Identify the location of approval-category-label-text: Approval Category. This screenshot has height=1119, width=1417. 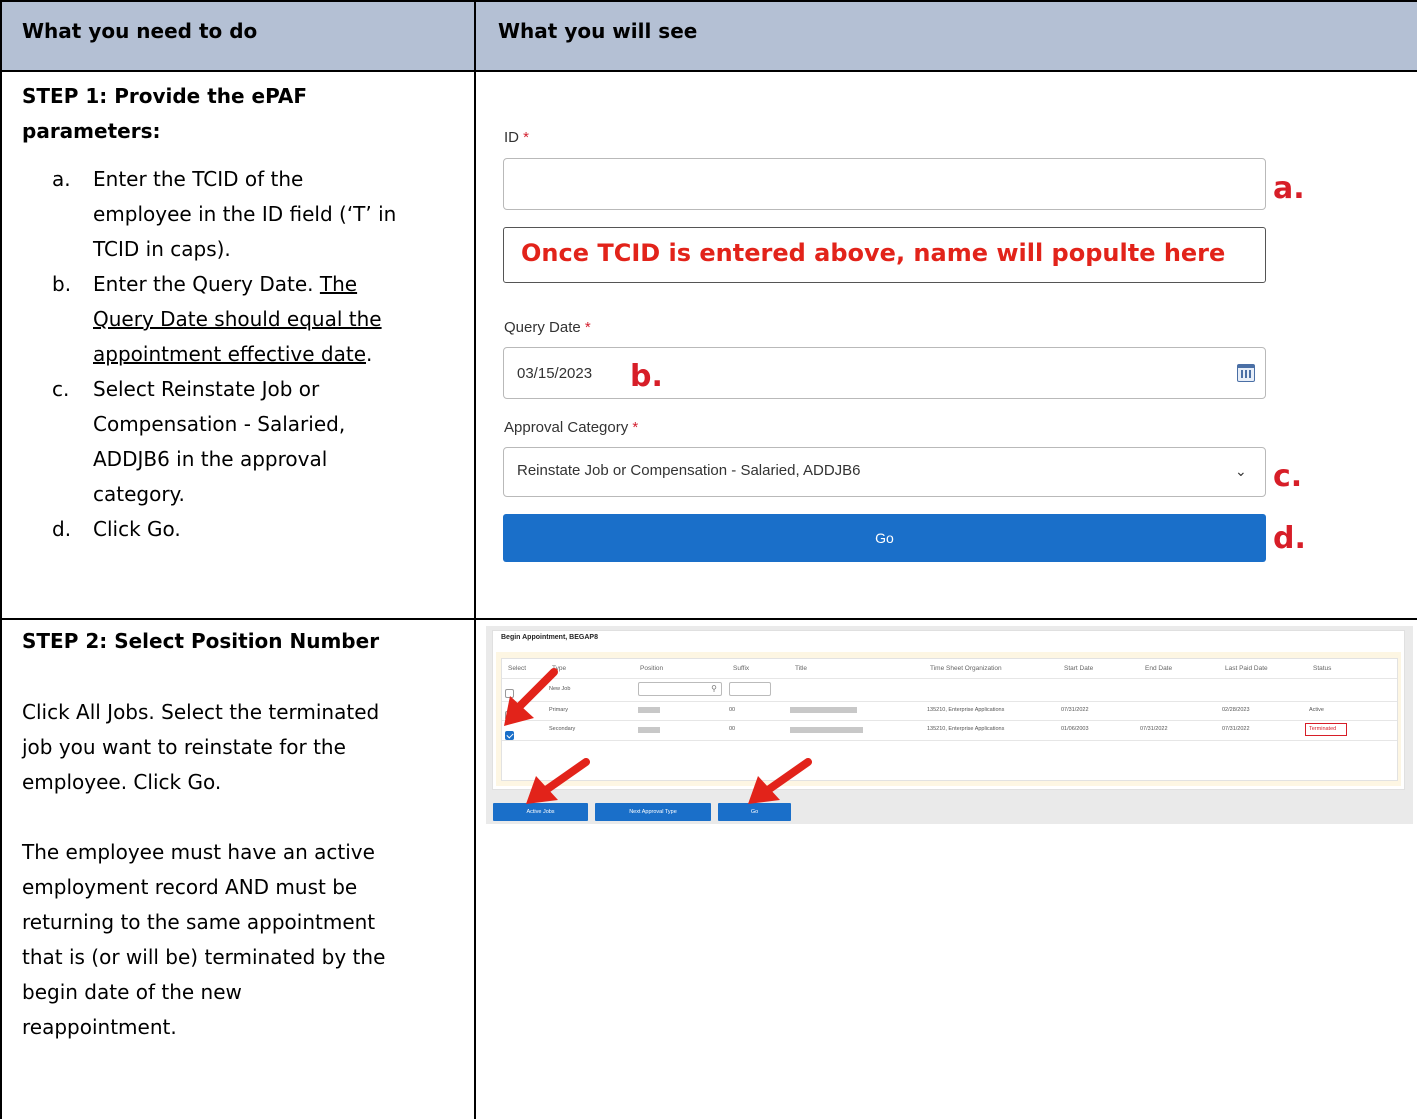
(566, 427).